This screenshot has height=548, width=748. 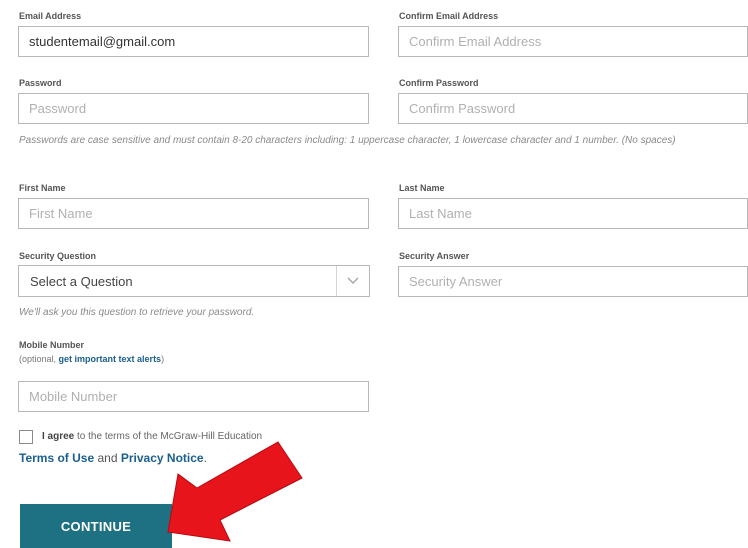 What do you see at coordinates (449, 16) in the screenshot?
I see `confirm-email-label: Confirm Email Address` at bounding box center [449, 16].